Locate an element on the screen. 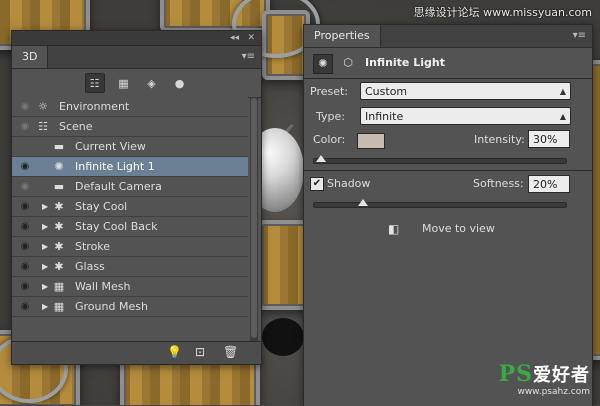 The width and height of the screenshot is (600, 406). scrollbar is located at coordinates (254, 224).